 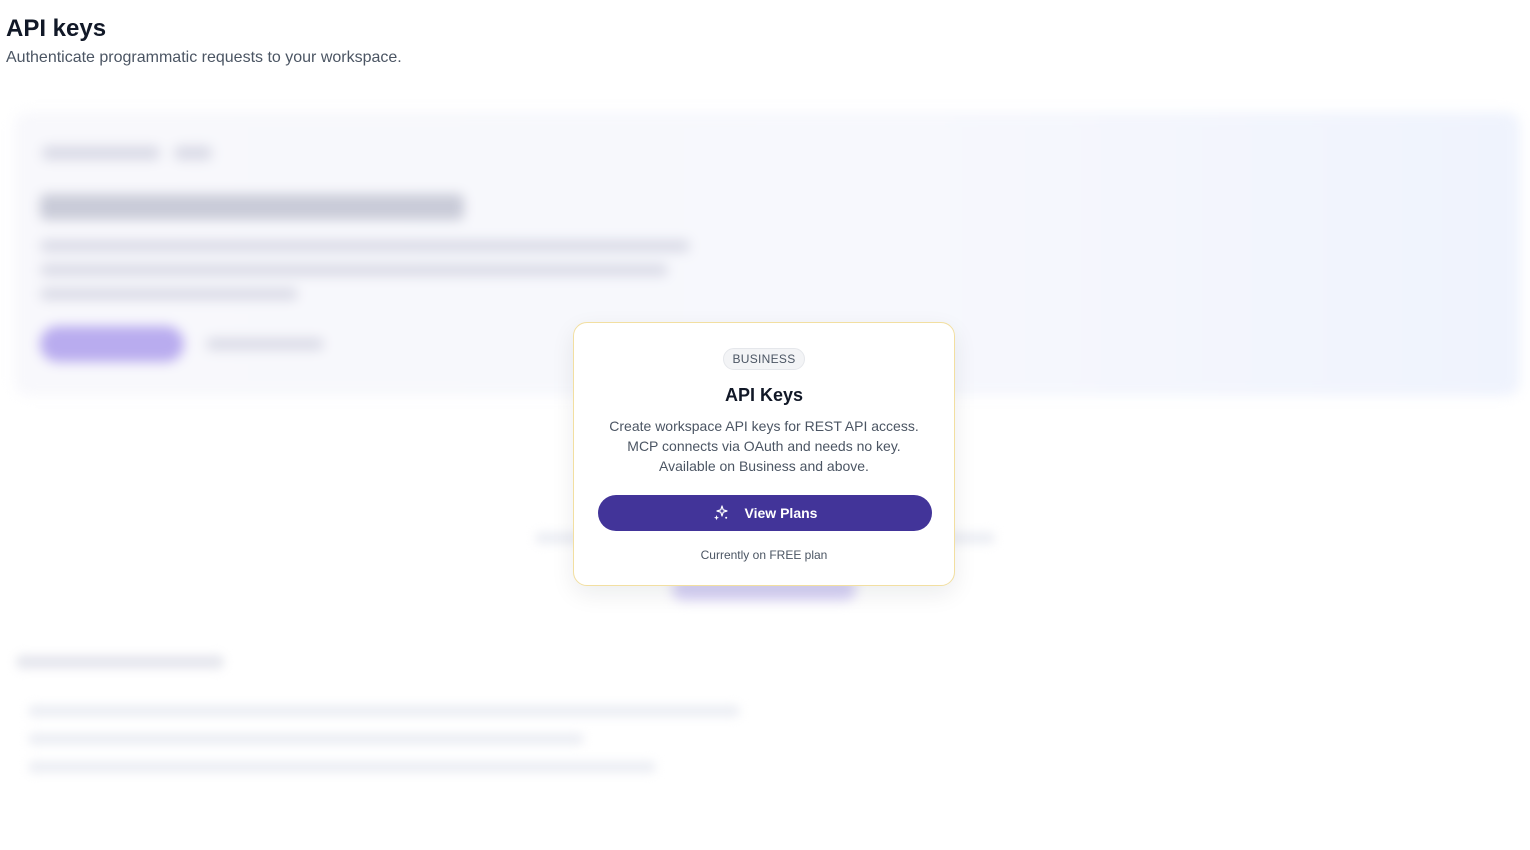 What do you see at coordinates (764, 466) in the screenshot?
I see `card-description-line: Available on Business and above.` at bounding box center [764, 466].